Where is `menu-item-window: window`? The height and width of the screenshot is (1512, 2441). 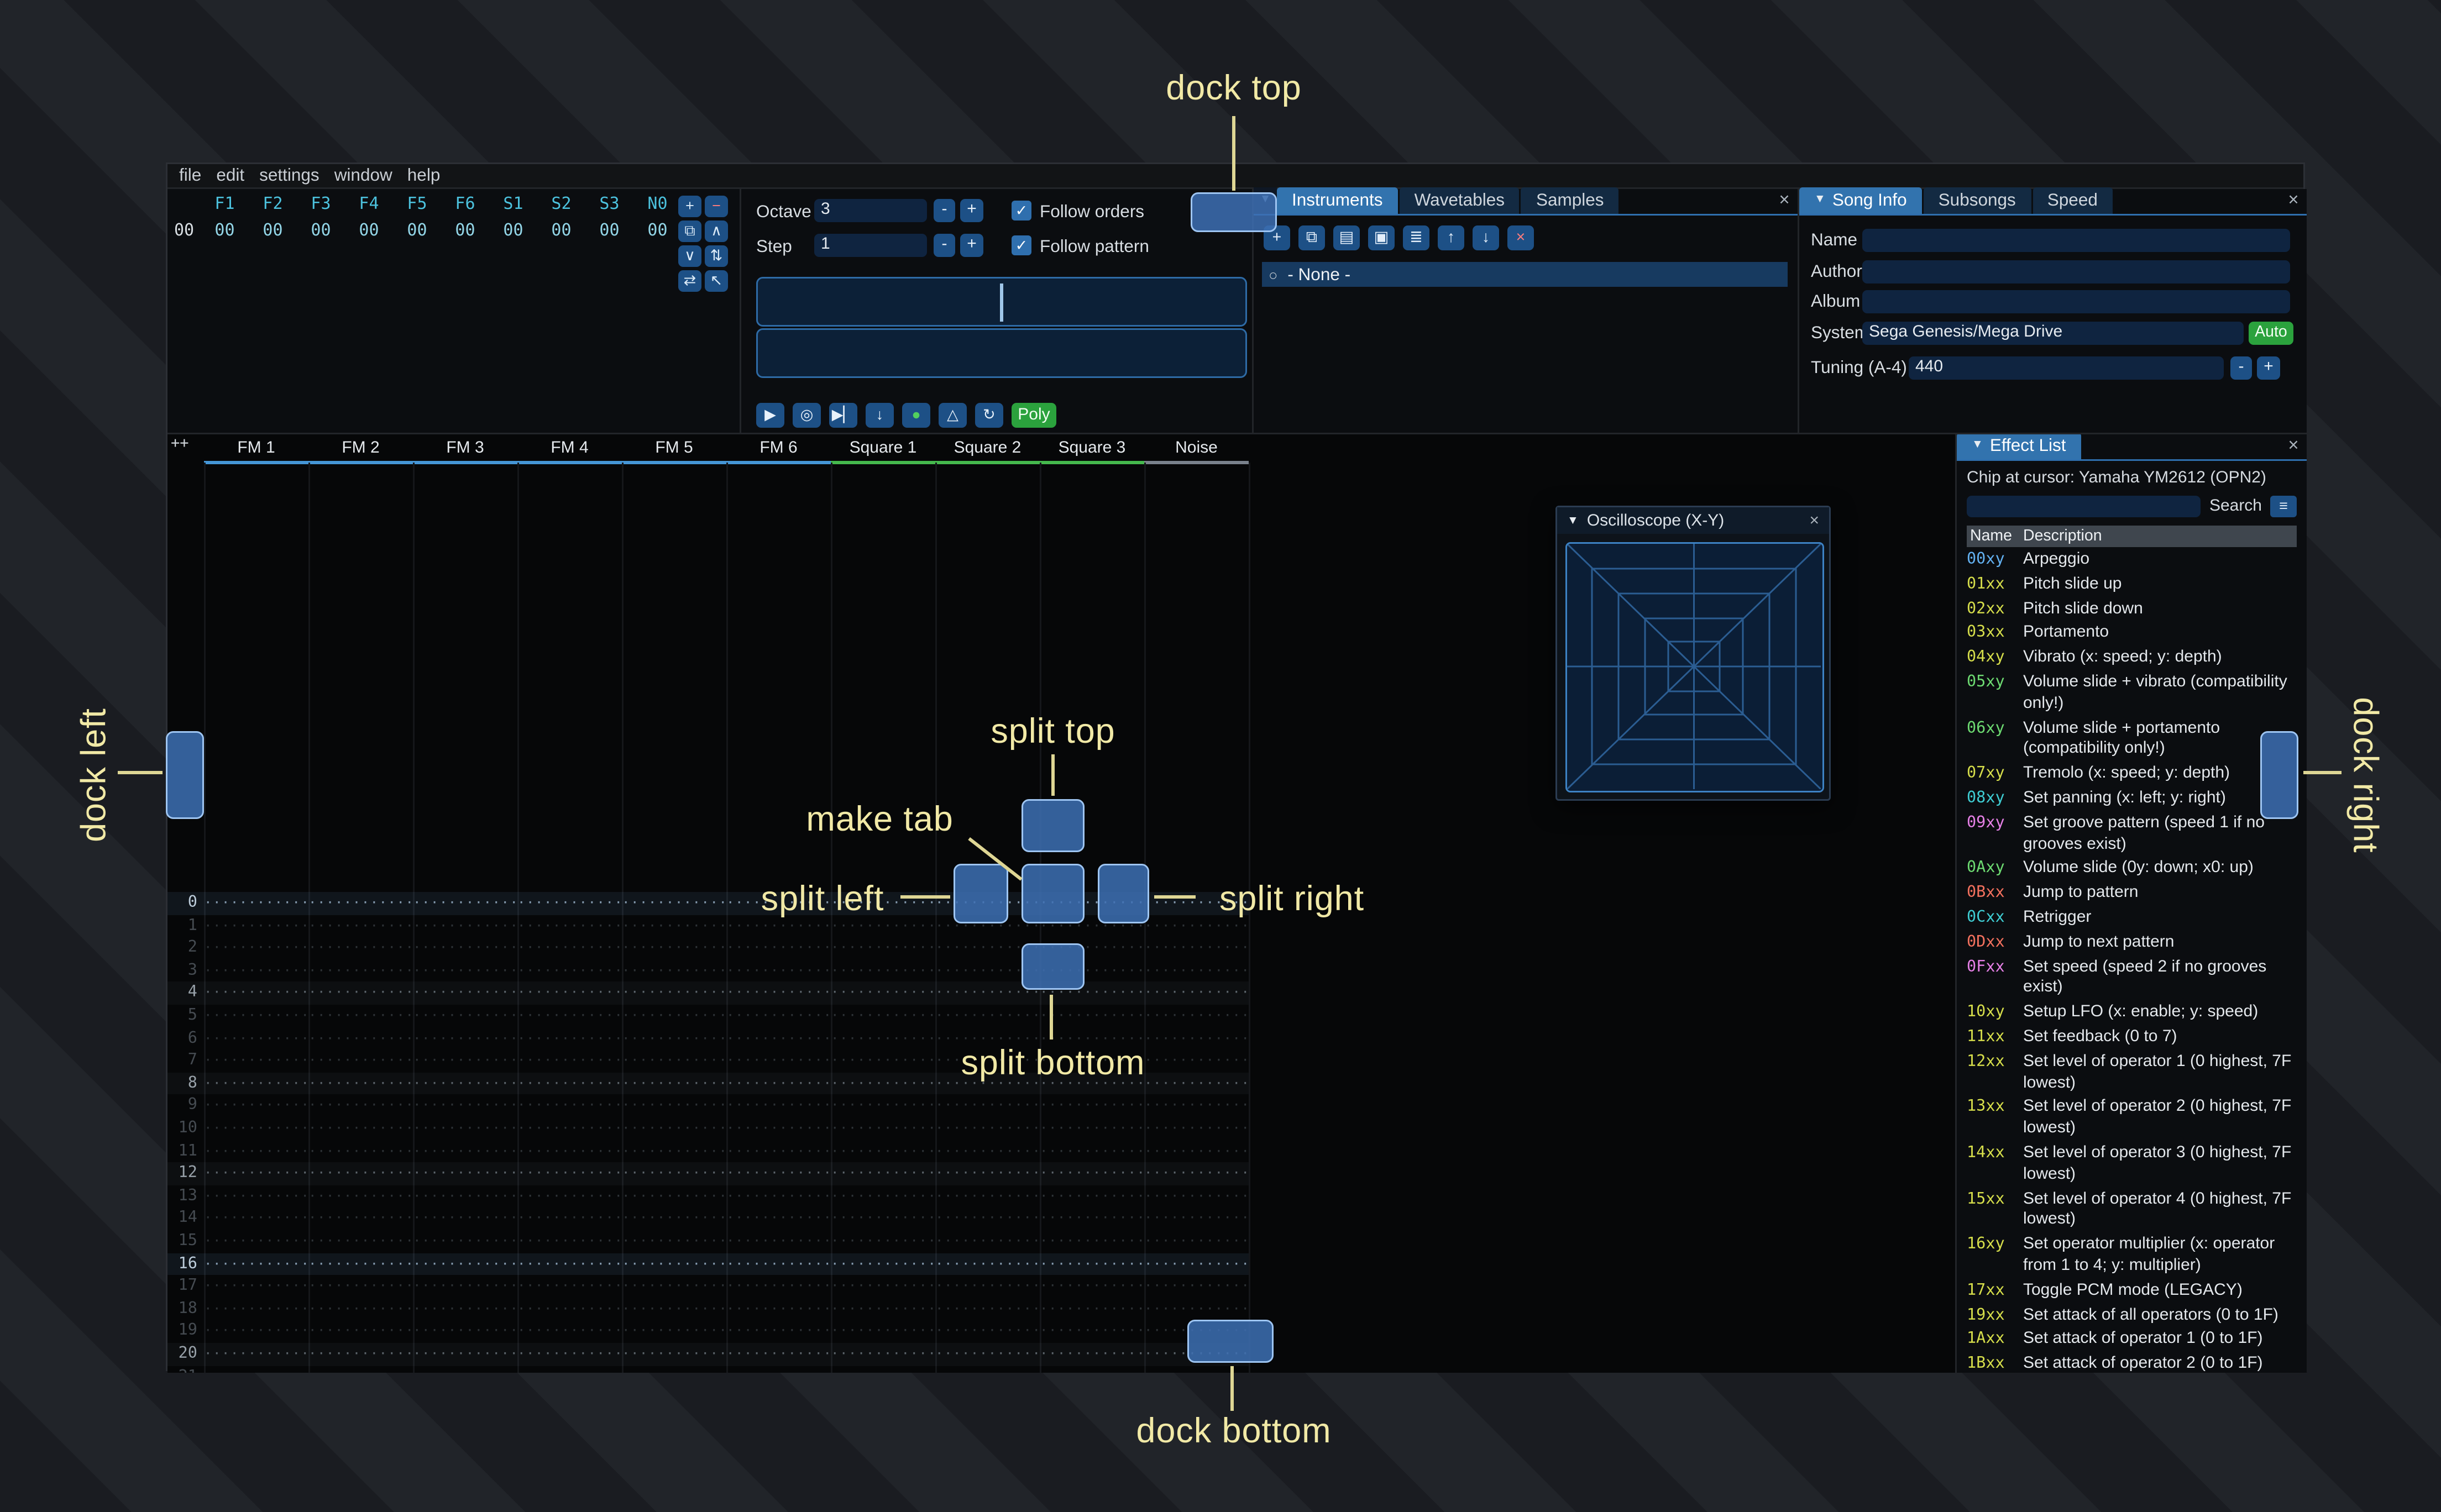 menu-item-window: window is located at coordinates (363, 176).